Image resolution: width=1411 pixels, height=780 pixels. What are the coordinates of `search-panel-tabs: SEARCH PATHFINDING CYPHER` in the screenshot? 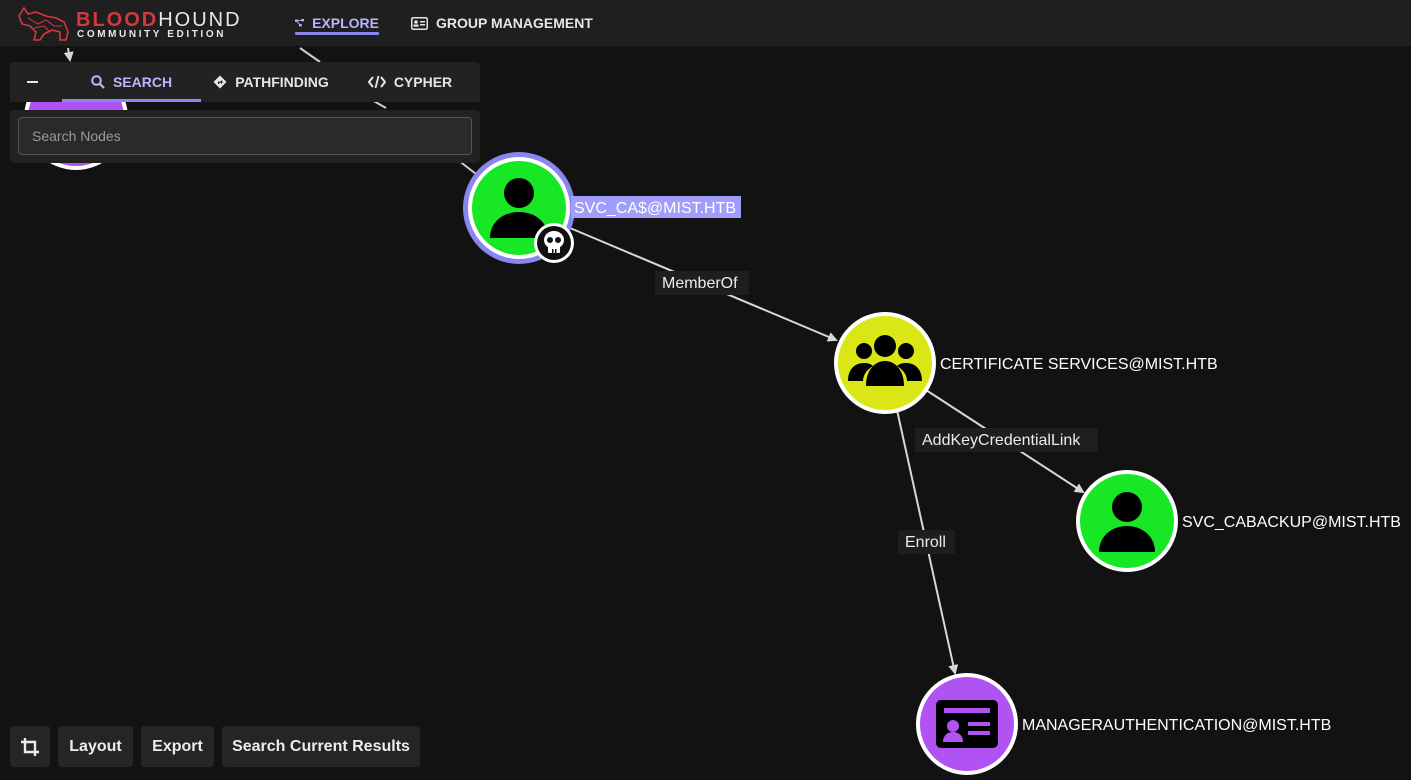 It's located at (245, 82).